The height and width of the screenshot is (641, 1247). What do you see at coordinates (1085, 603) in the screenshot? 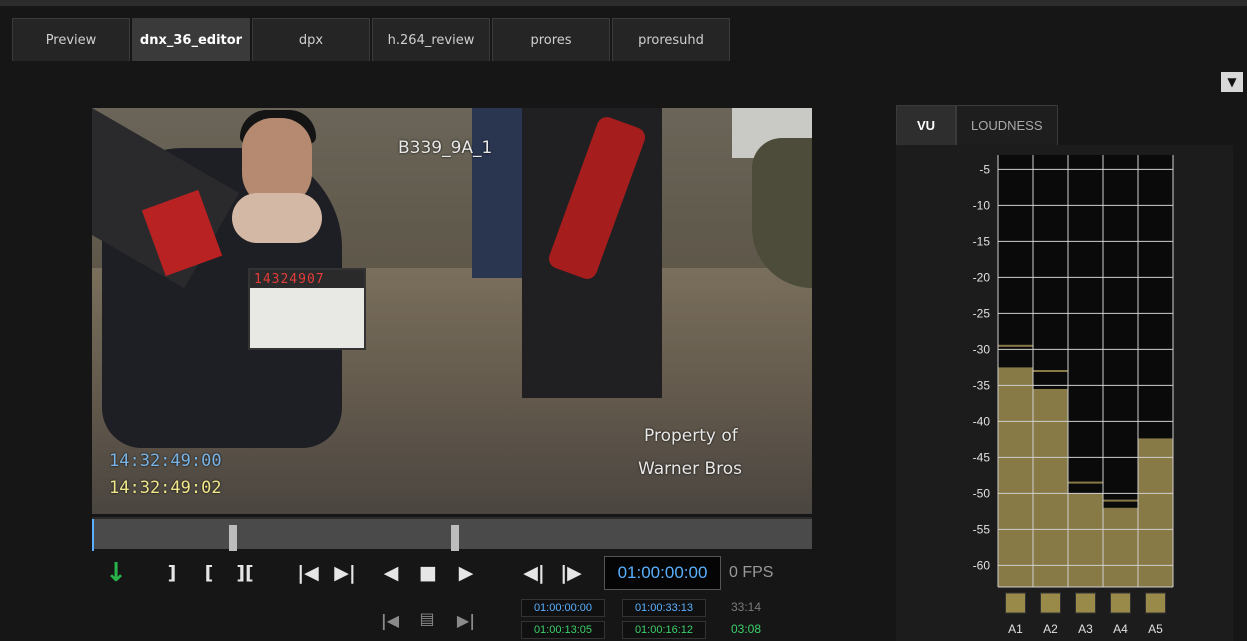
I see `channel-toggle-a3` at bounding box center [1085, 603].